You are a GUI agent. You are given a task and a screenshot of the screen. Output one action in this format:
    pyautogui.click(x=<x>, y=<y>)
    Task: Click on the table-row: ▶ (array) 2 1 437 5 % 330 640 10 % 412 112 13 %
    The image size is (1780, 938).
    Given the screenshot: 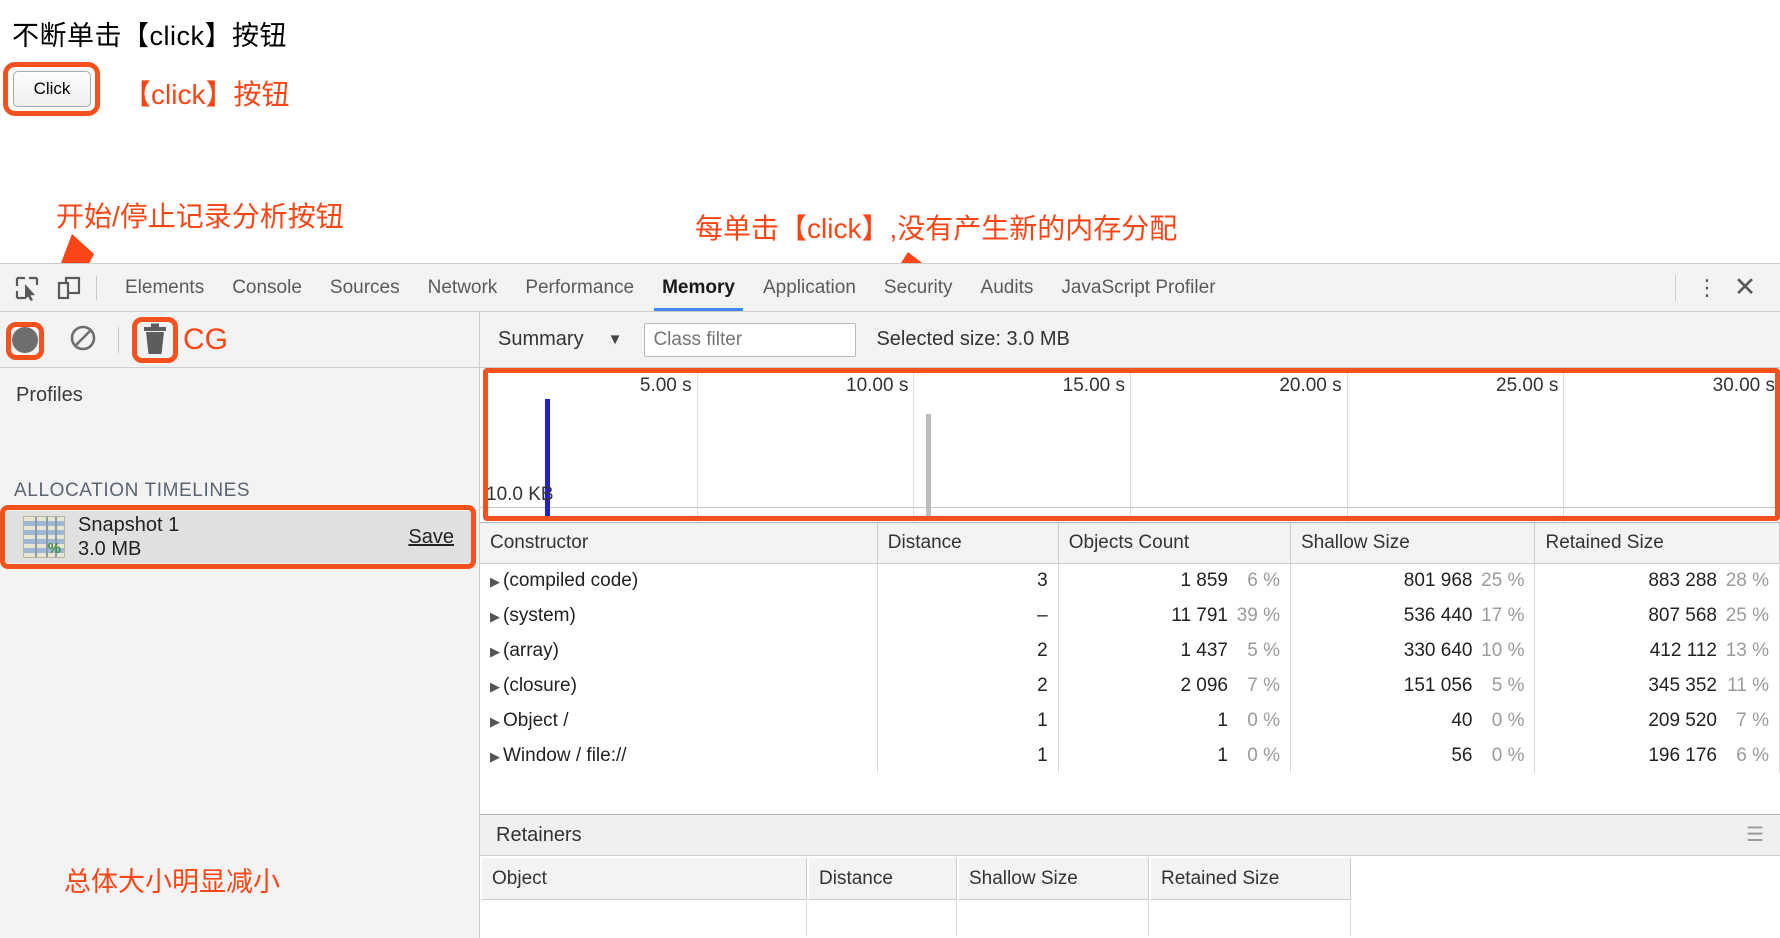 What is the action you would take?
    pyautogui.click(x=1130, y=650)
    